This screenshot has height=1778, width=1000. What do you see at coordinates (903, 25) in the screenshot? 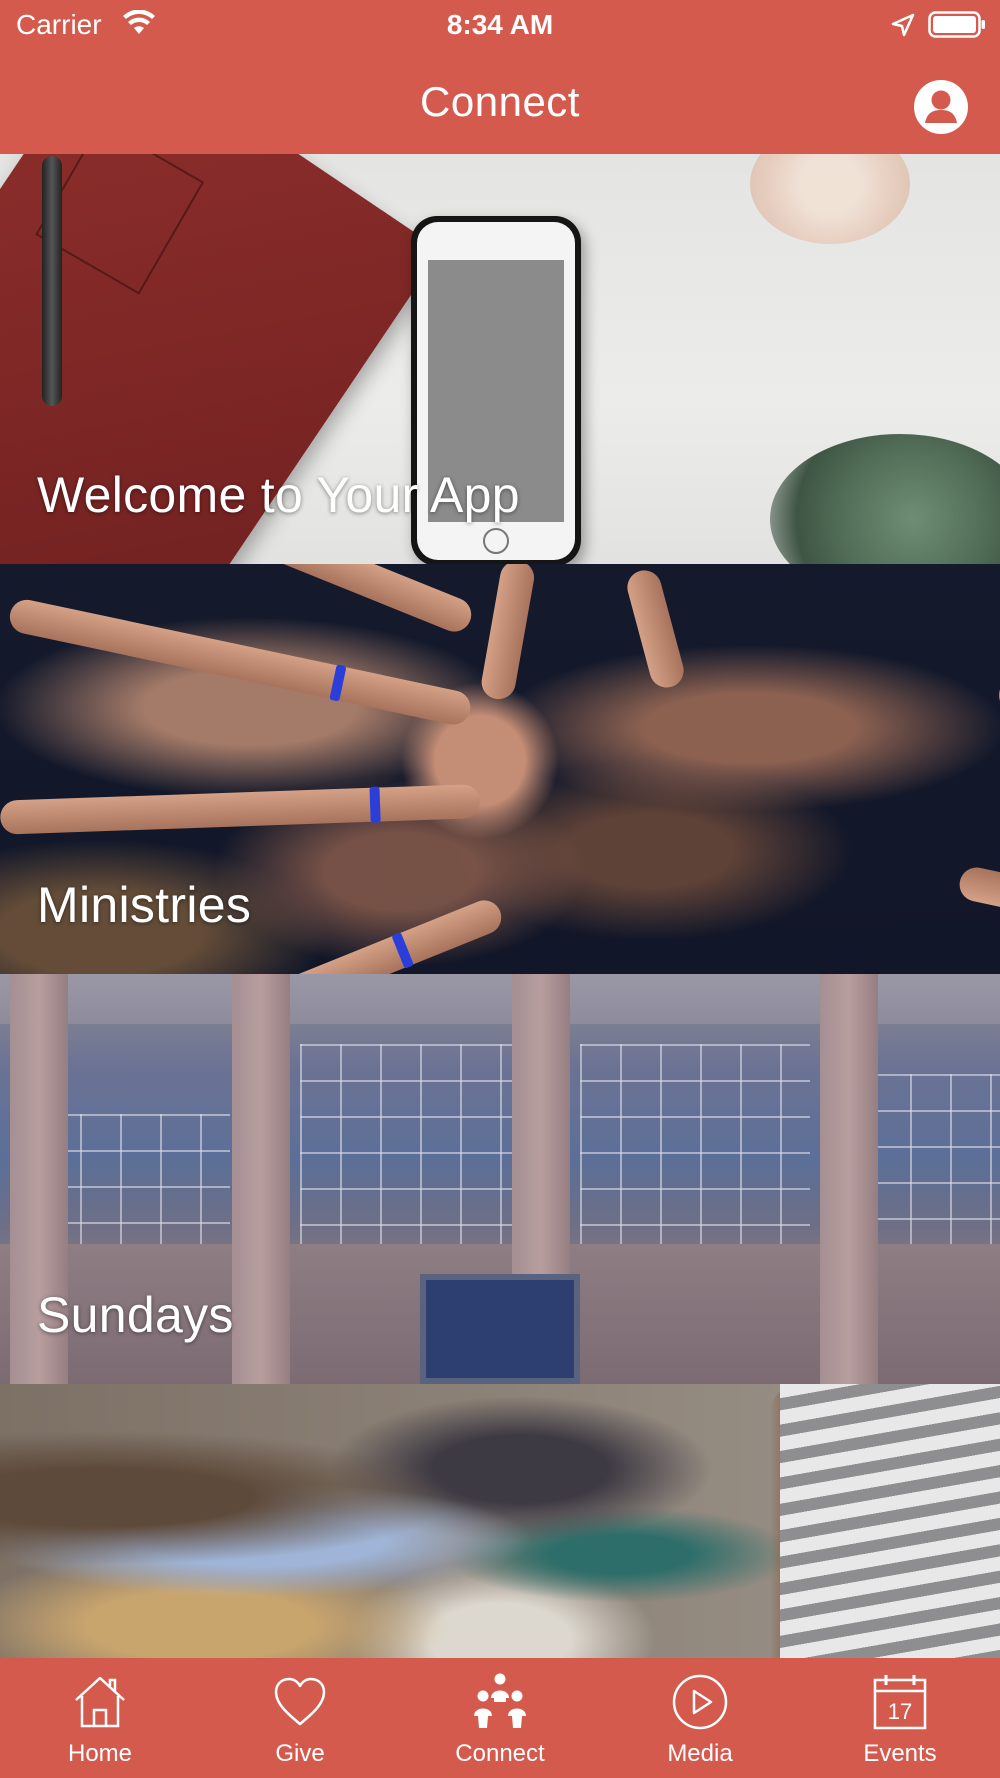
I see `location-arrow-icon` at bounding box center [903, 25].